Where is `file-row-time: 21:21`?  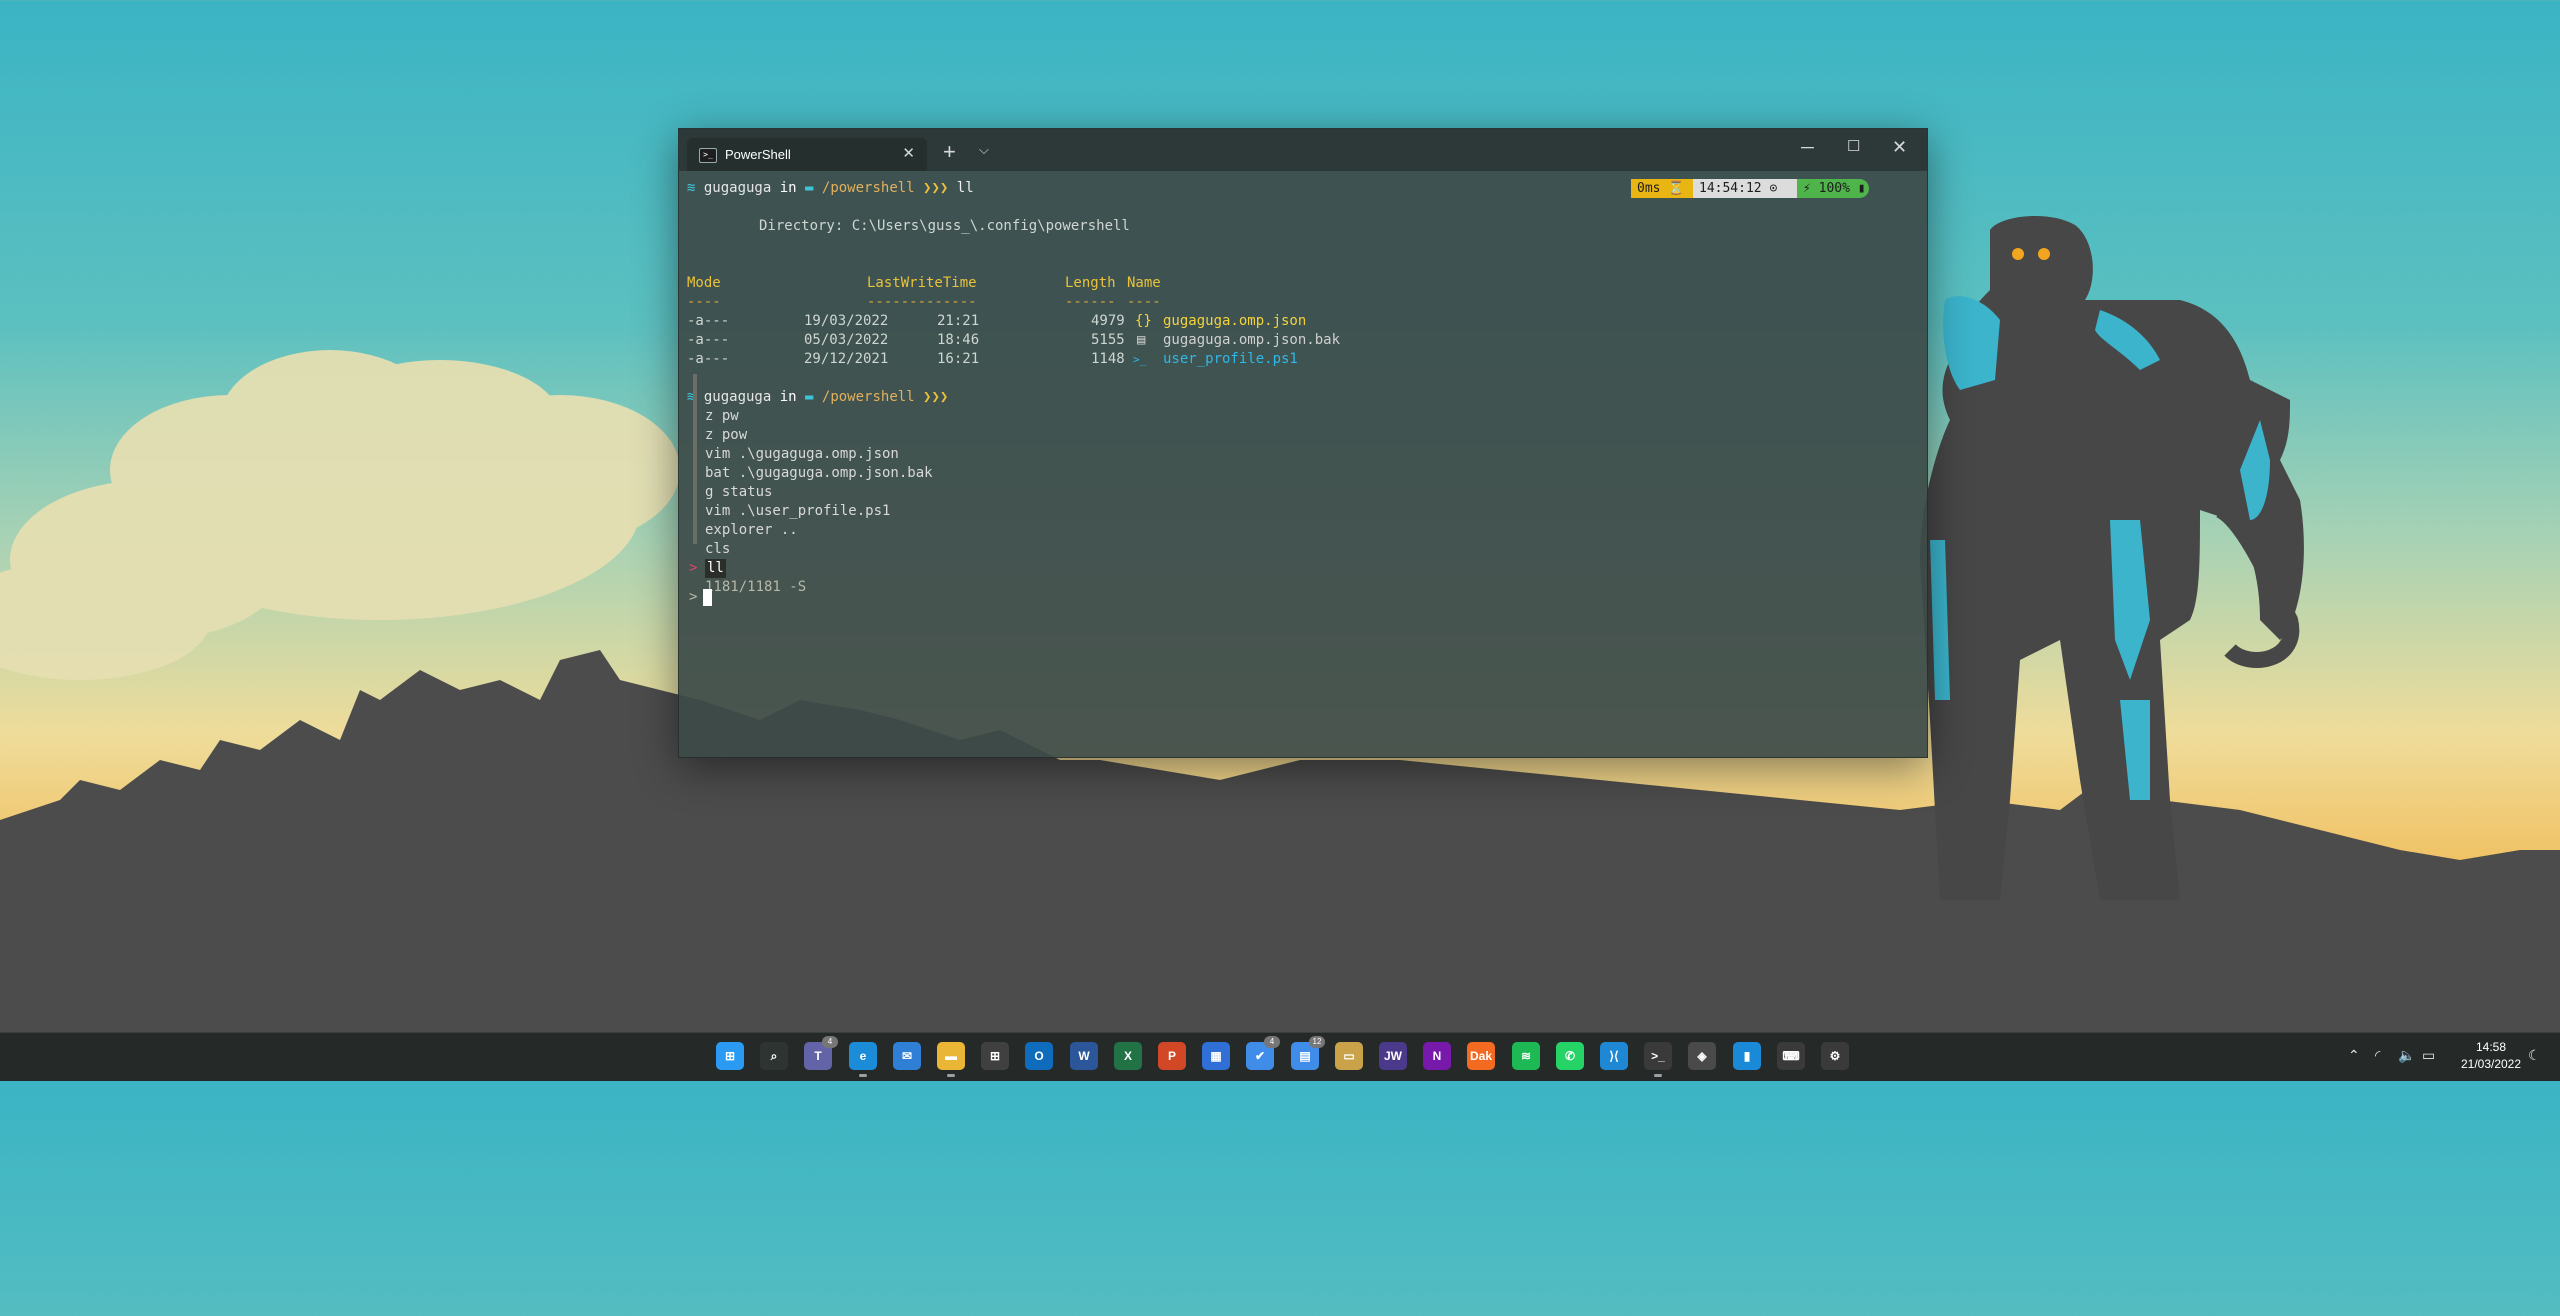 file-row-time: 21:21 is located at coordinates (958, 321).